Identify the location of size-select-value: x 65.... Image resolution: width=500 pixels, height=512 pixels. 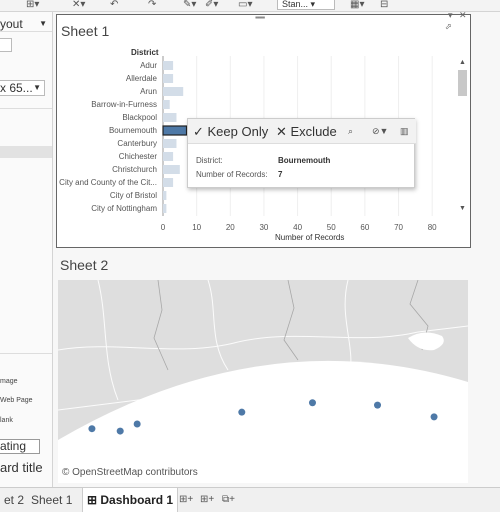
(16, 88).